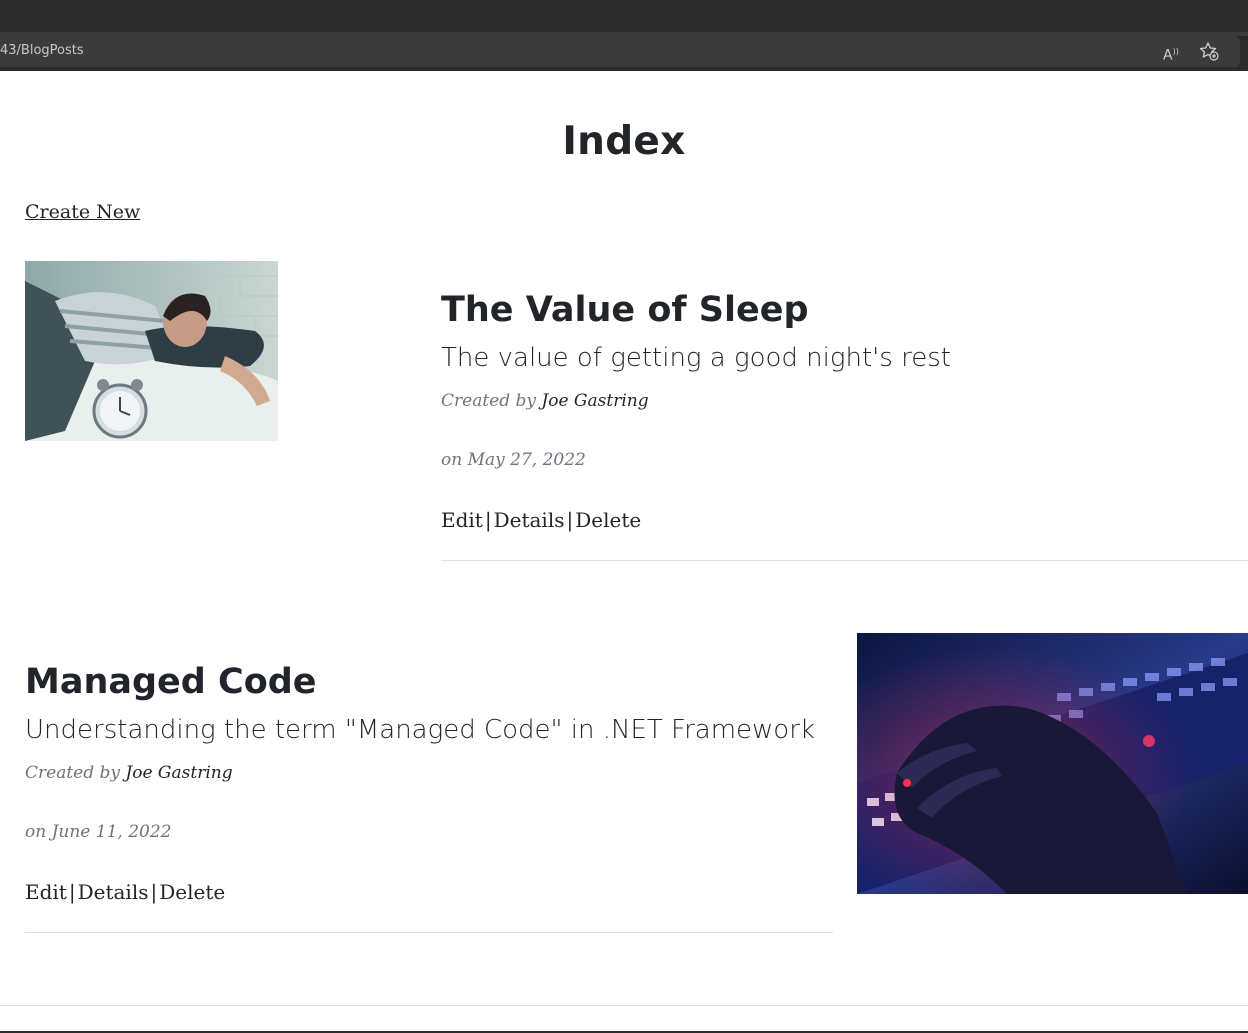 The height and width of the screenshot is (1033, 1248). What do you see at coordinates (82, 212) in the screenshot?
I see `create-new-link: Create New` at bounding box center [82, 212].